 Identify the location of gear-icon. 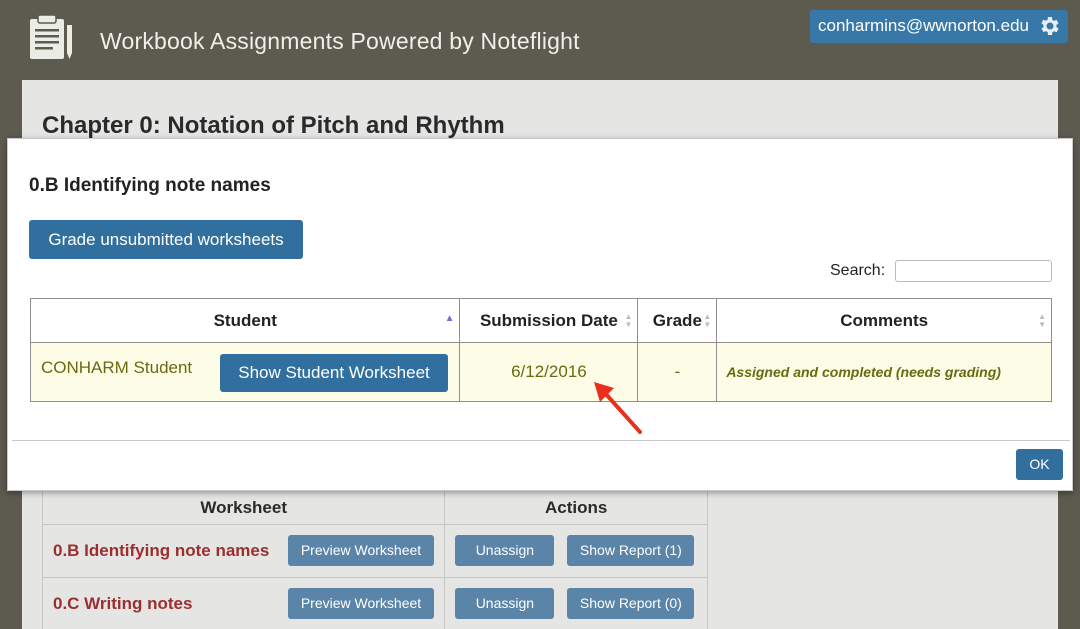
(1050, 26).